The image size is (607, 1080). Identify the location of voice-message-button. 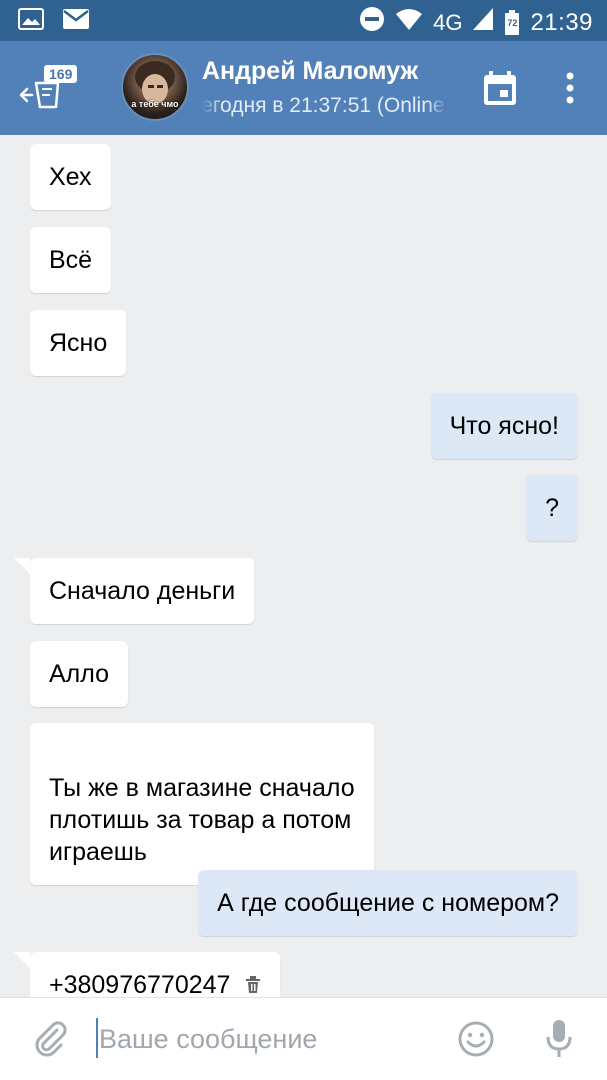
(559, 1039).